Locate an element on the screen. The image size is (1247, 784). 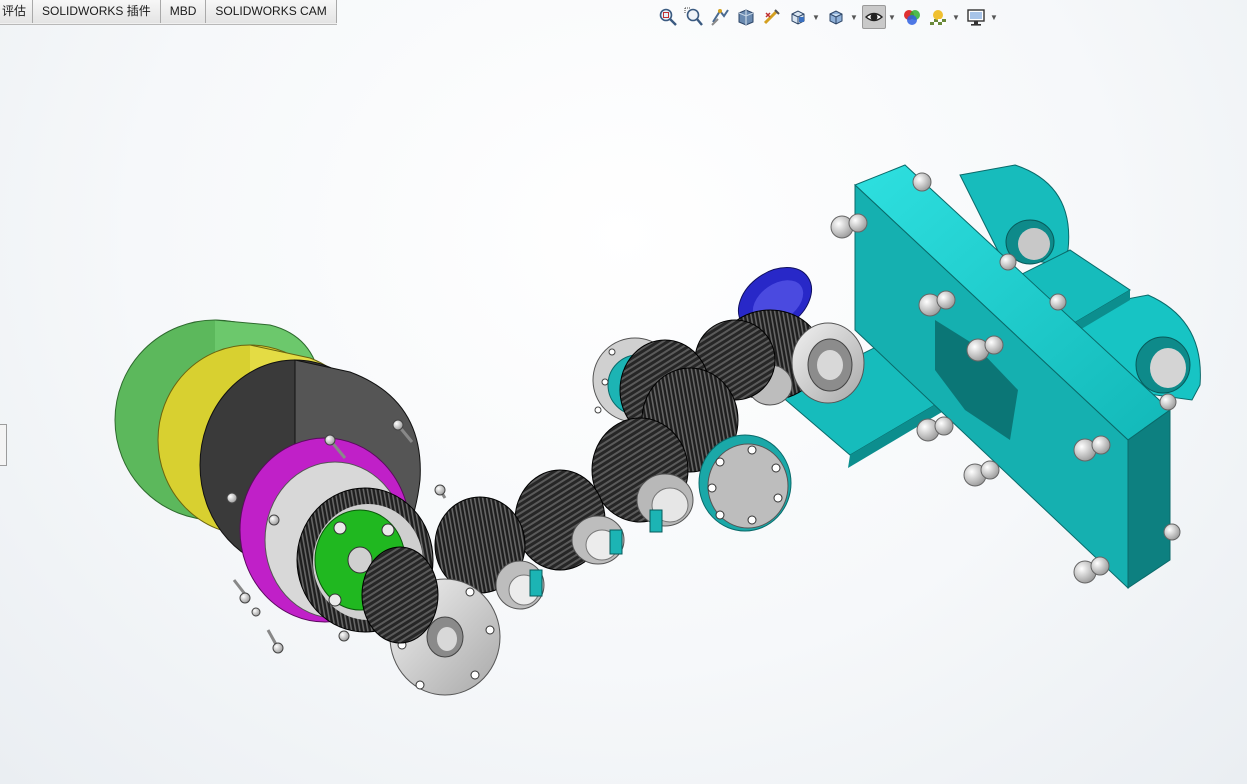
hide-show-items-button is located at coordinates (874, 17).